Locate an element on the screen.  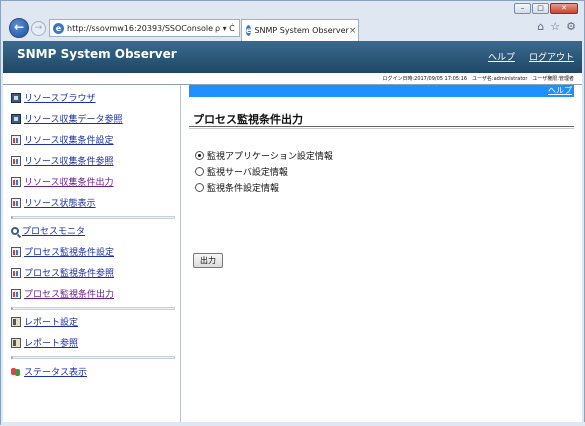
sidebar-item-resource-browser: リソースブラウザ is located at coordinates (53, 97).